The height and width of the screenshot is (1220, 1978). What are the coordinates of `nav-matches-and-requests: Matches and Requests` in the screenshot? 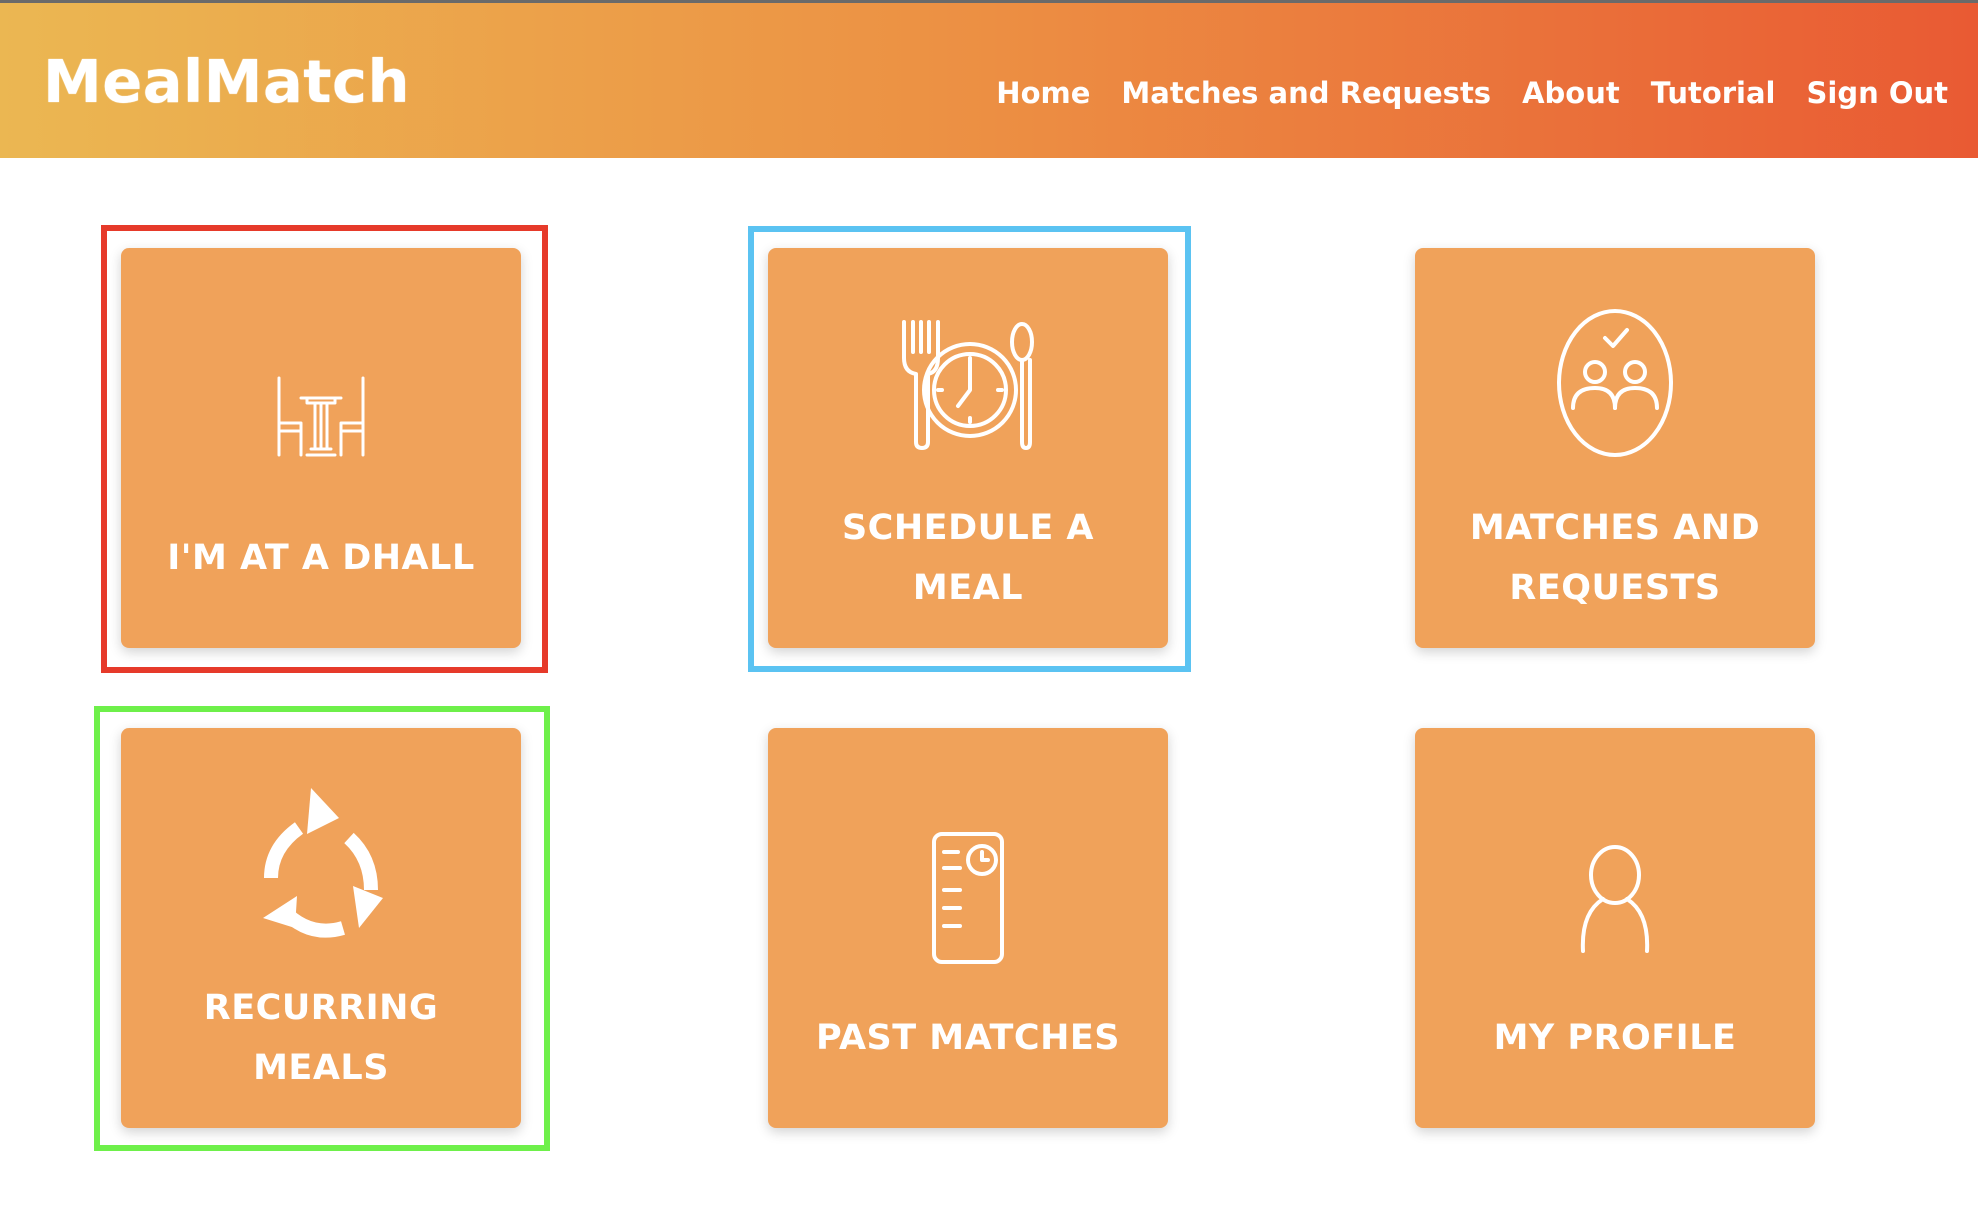 It's located at (1306, 93).